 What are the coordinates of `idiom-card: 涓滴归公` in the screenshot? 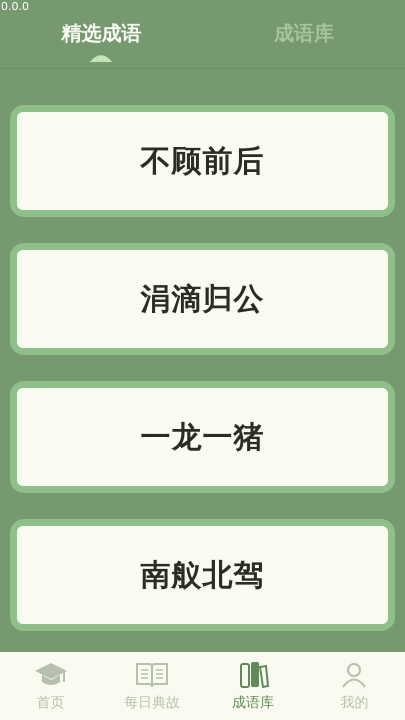 It's located at (202, 299).